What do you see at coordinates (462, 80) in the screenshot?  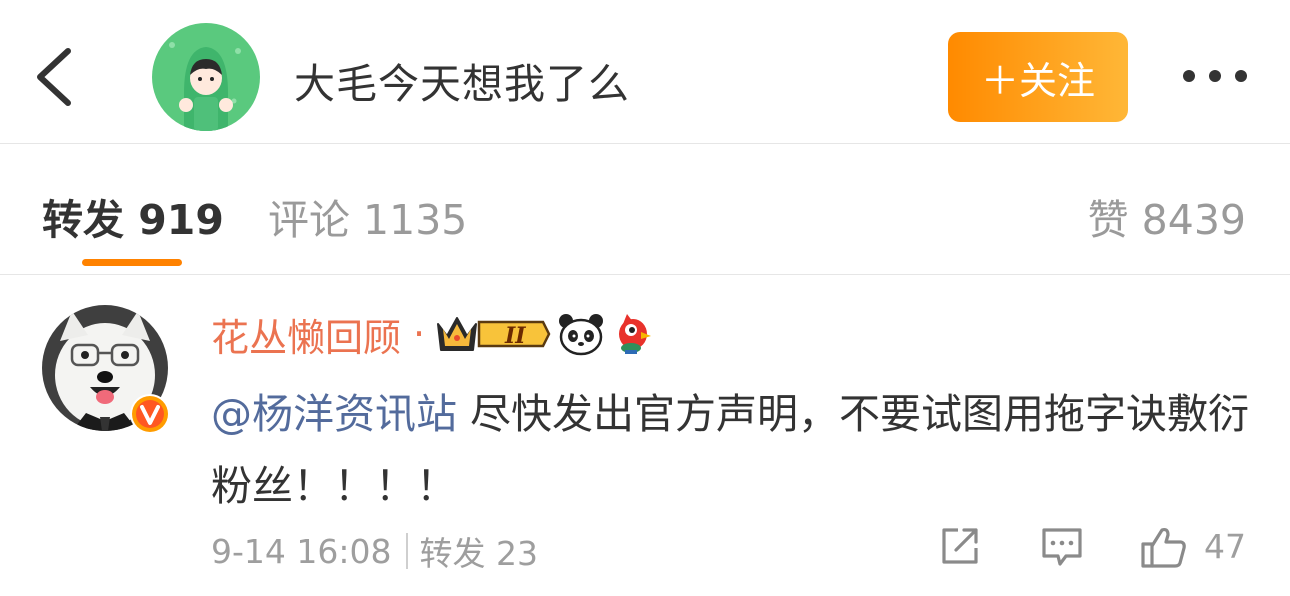 I see `author-name-title: 大毛今天想我了么` at bounding box center [462, 80].